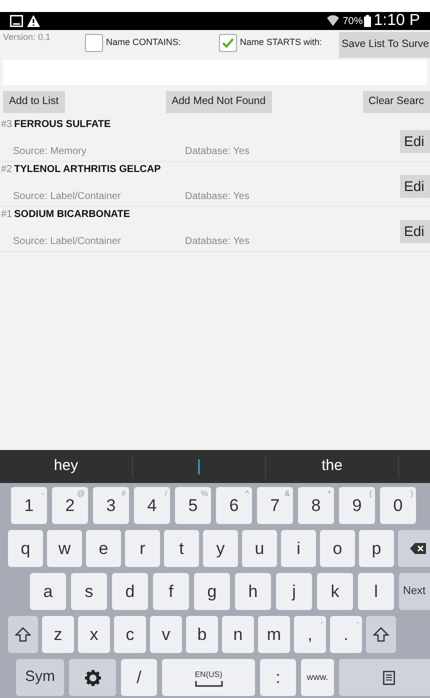 The image size is (430, 698). Describe the element at coordinates (208, 677) in the screenshot. I see `space-key: EN(US)` at that location.